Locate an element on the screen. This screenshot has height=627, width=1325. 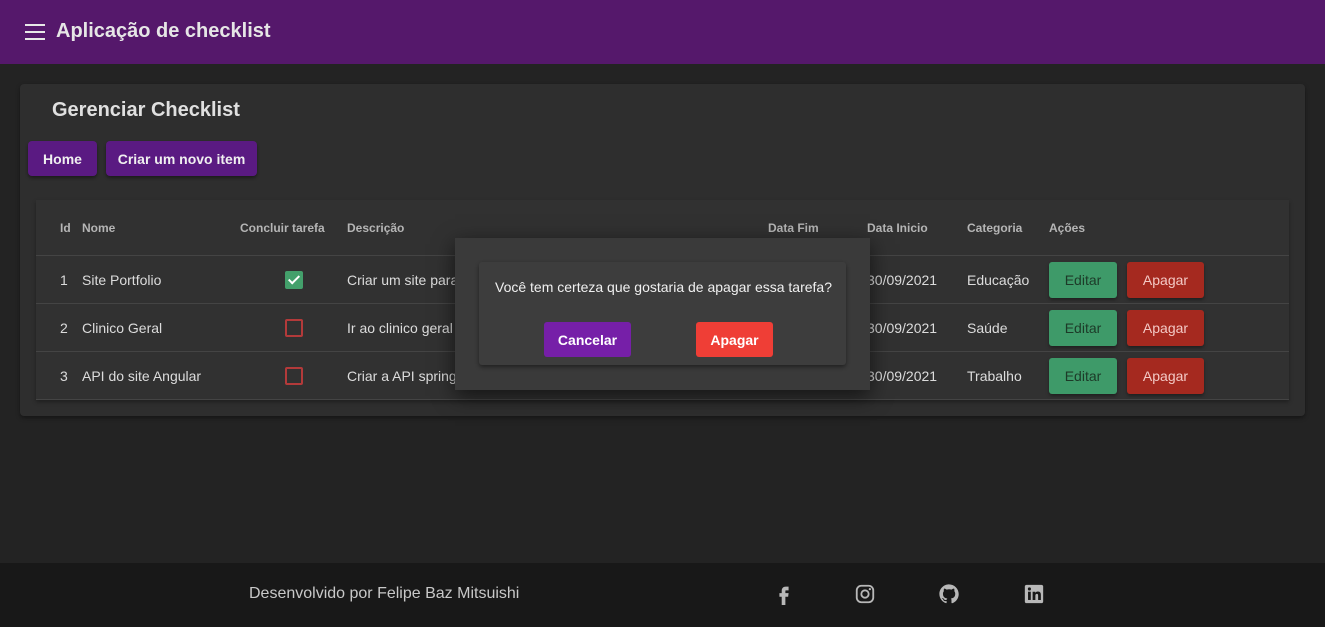
header-start-date: Data Inicio is located at coordinates (897, 228).